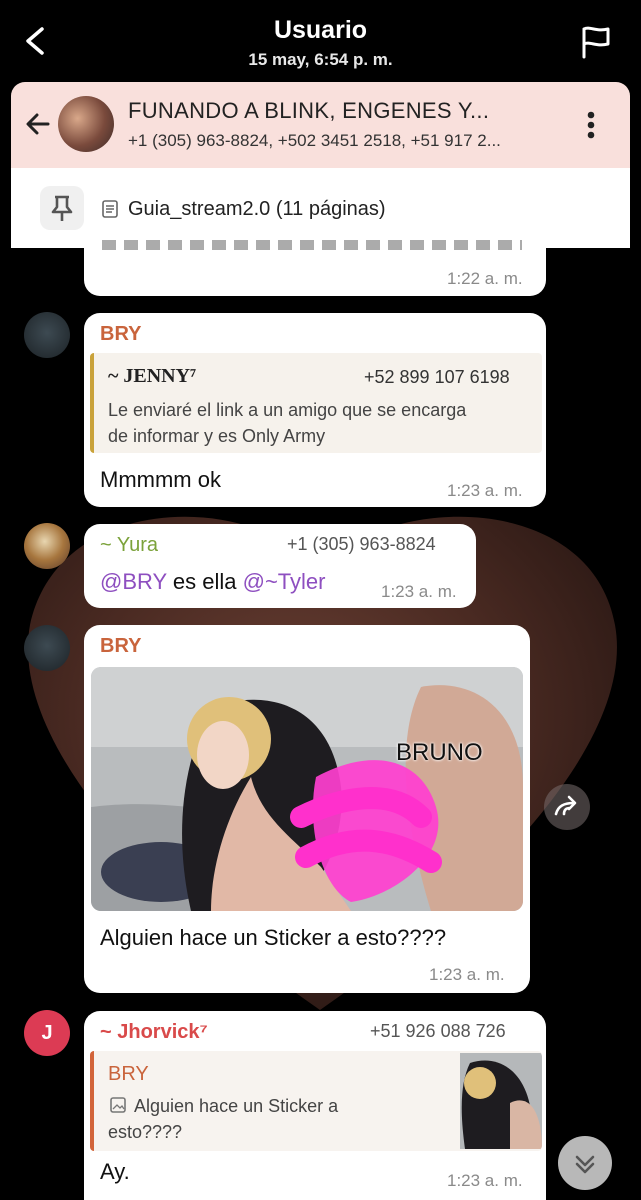  What do you see at coordinates (361, 544) in the screenshot?
I see `sender-phone: +1 (305) 963-8824` at bounding box center [361, 544].